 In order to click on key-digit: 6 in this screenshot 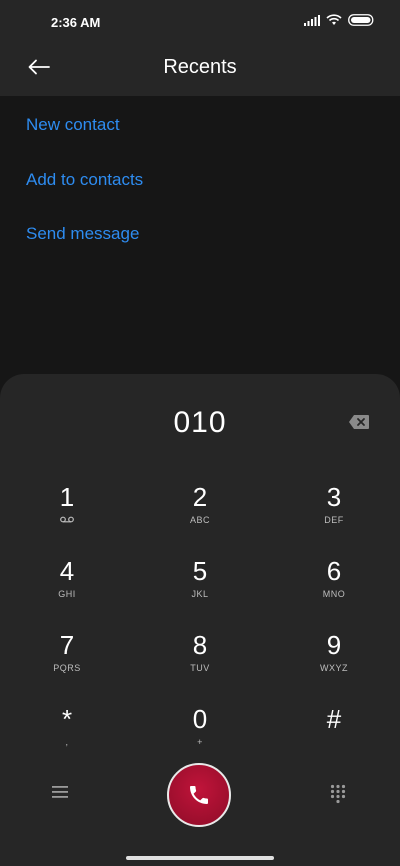, I will do `click(334, 571)`.